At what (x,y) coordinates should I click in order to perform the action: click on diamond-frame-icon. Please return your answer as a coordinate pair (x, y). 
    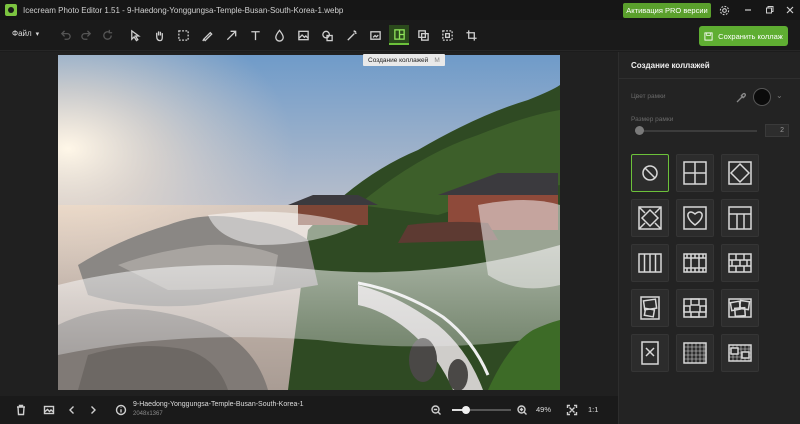
    Looking at the image, I should click on (650, 218).